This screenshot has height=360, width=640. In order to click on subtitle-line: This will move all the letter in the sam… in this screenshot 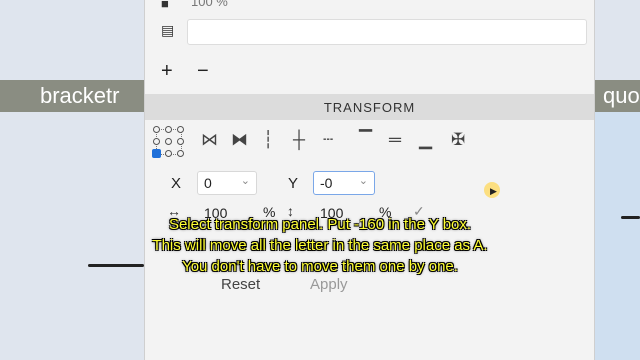, I will do `click(320, 245)`.